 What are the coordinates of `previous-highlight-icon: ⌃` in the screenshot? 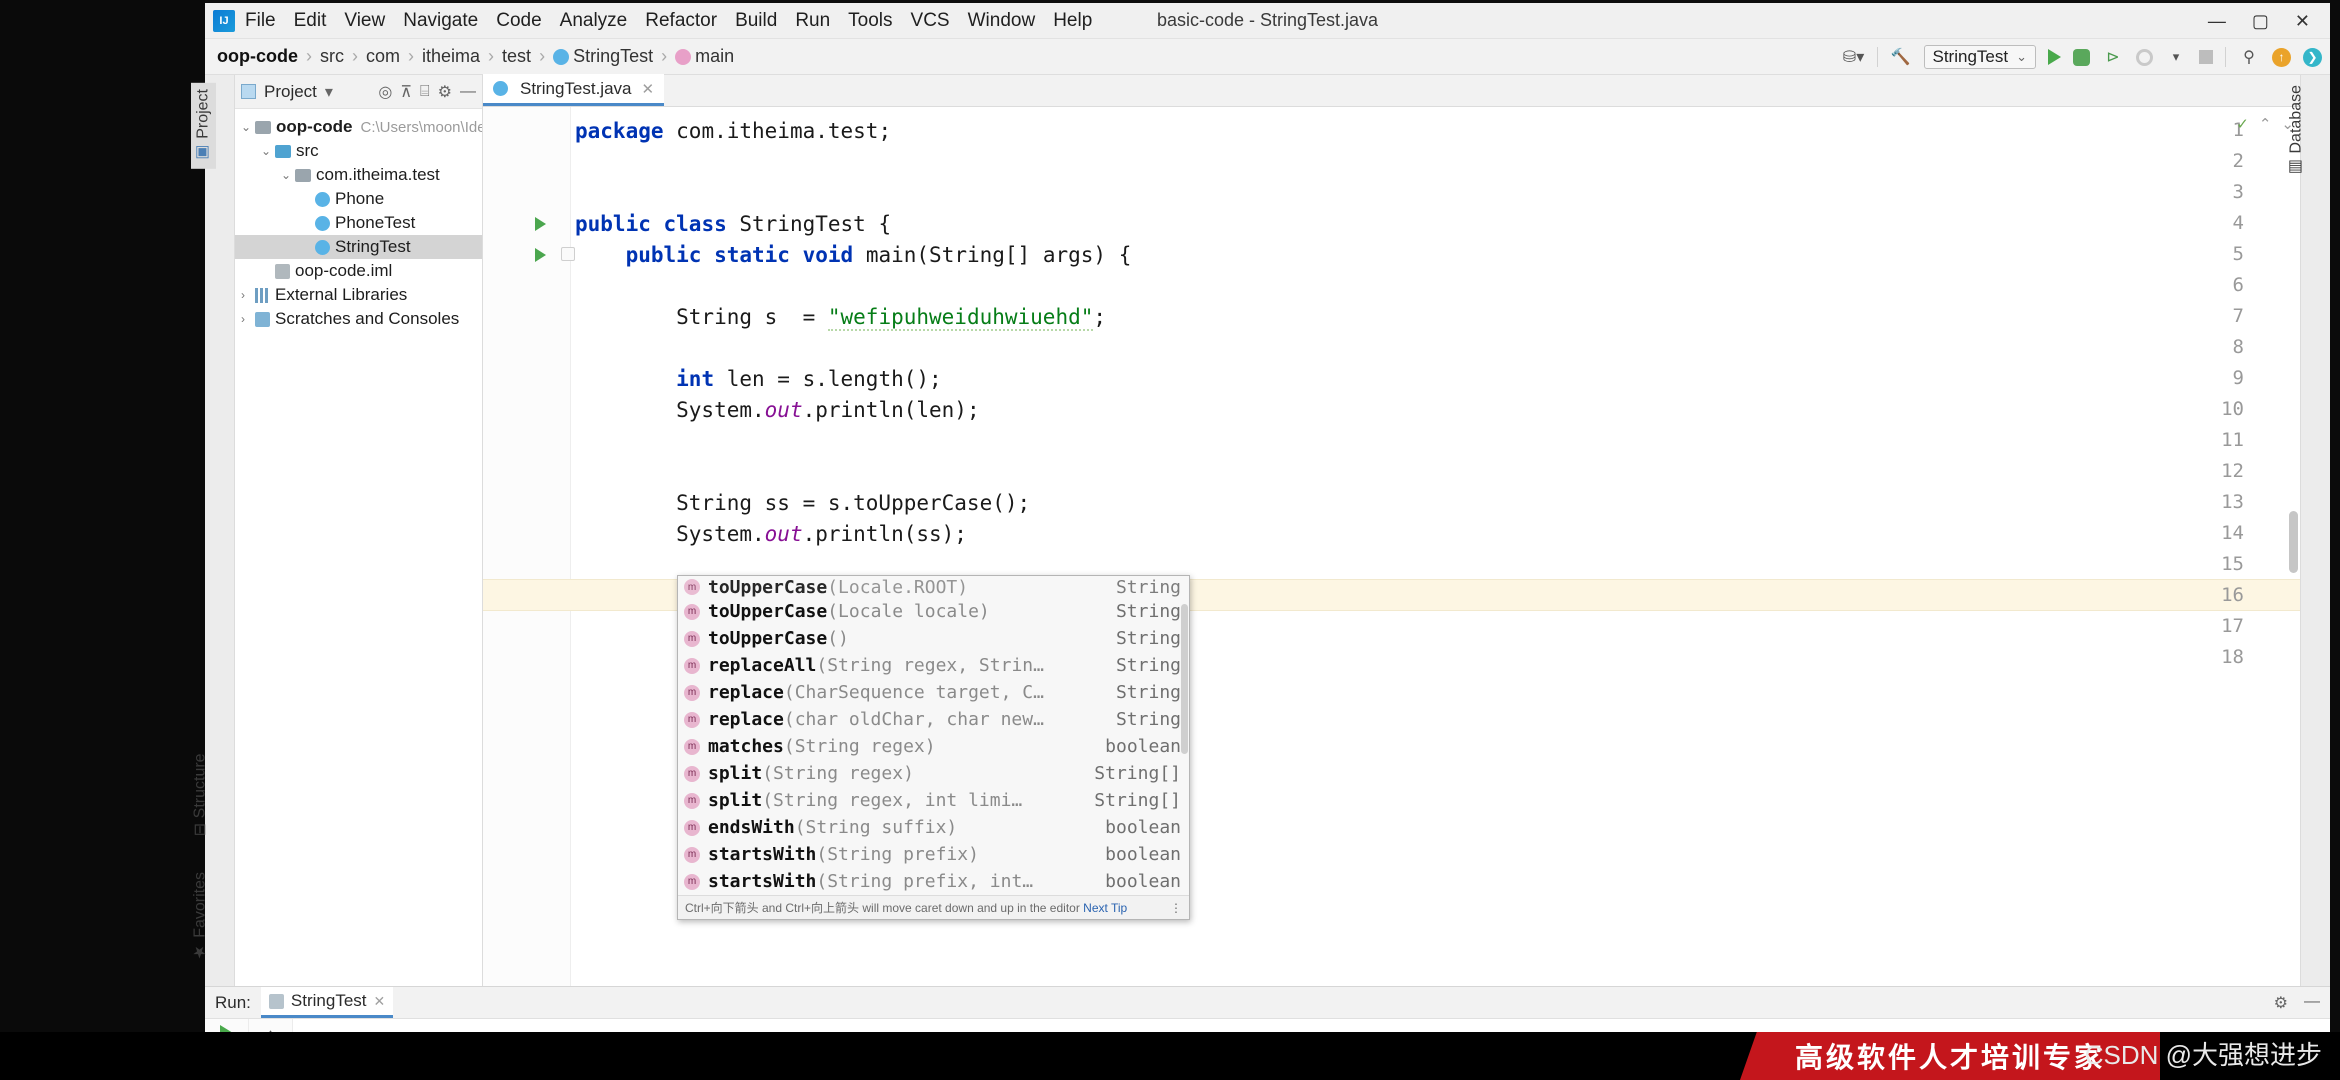 It's located at (2265, 124).